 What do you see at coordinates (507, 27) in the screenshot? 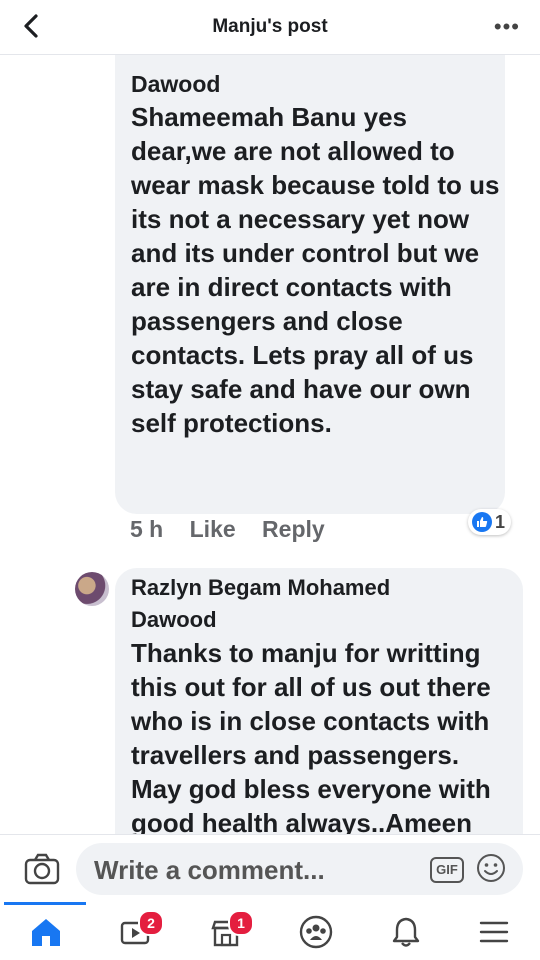
I see `more-options-icon: •••` at bounding box center [507, 27].